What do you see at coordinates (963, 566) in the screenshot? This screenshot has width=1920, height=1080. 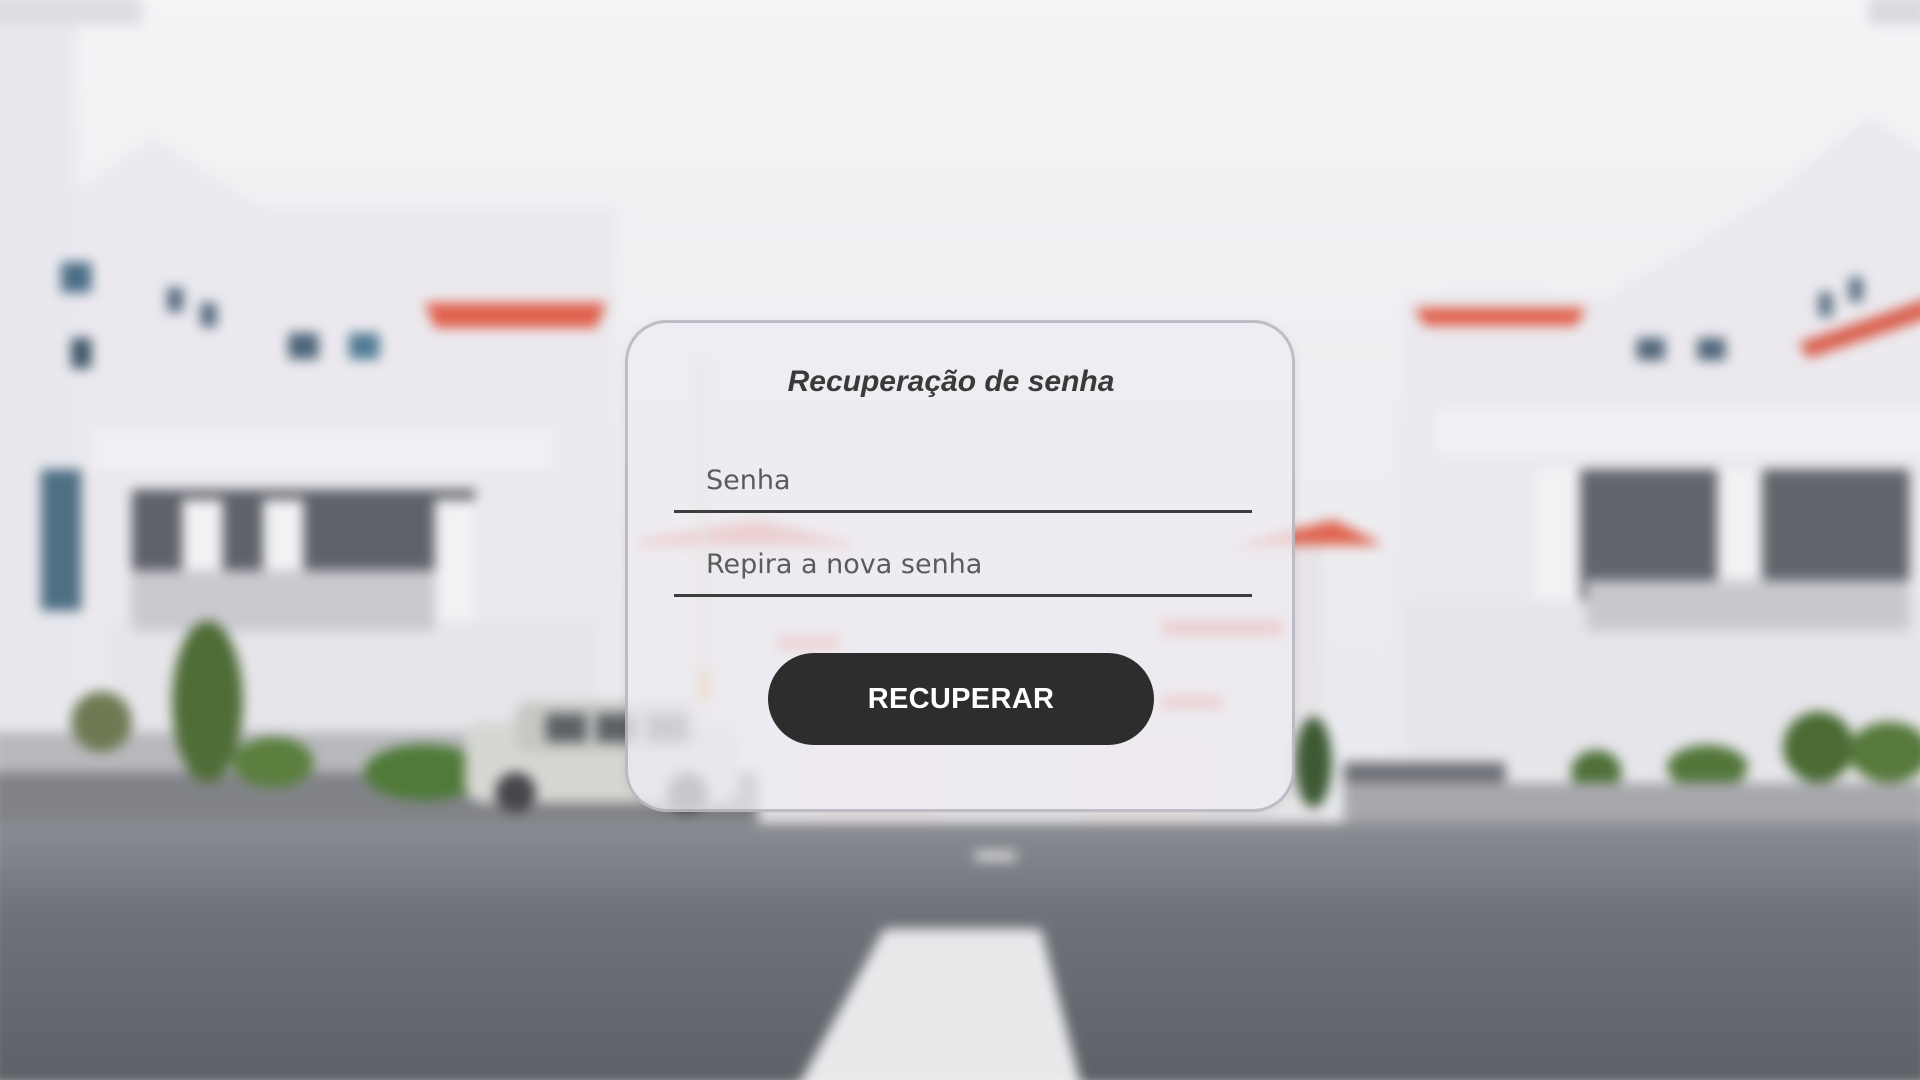 I see `repeat-password-input` at bounding box center [963, 566].